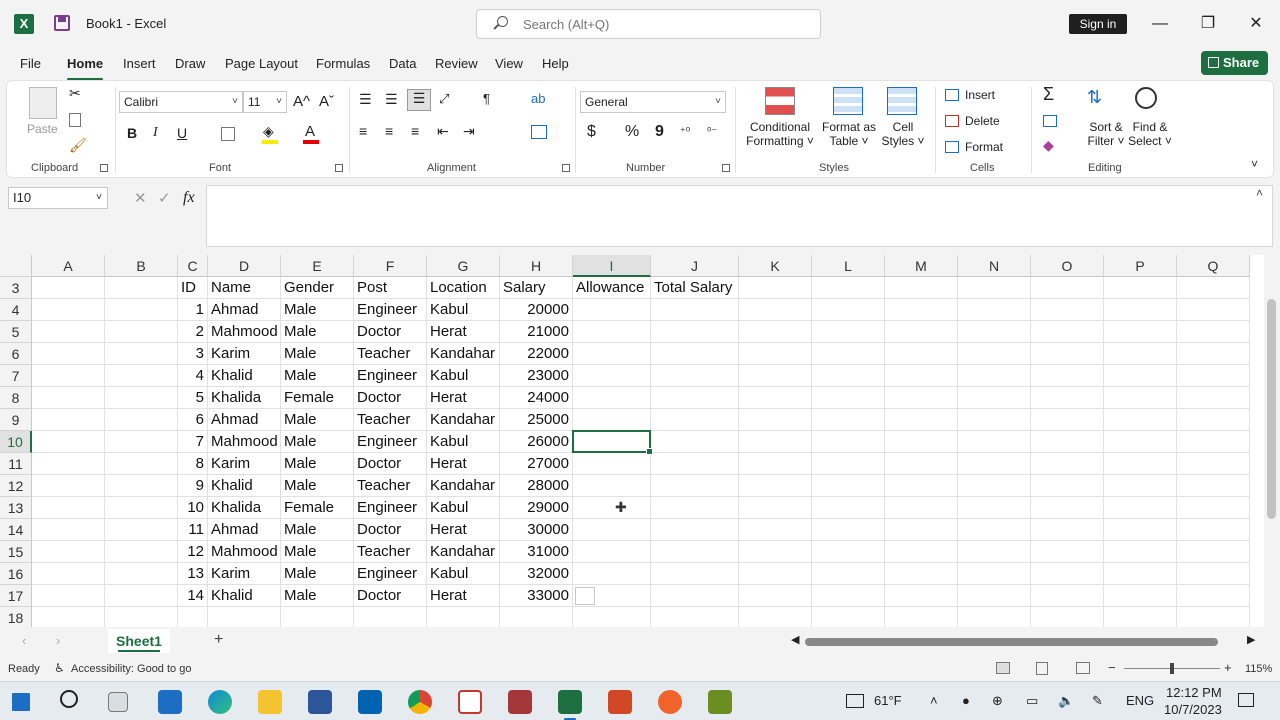 The height and width of the screenshot is (720, 1280). I want to click on column-header-k: K, so click(775, 266).